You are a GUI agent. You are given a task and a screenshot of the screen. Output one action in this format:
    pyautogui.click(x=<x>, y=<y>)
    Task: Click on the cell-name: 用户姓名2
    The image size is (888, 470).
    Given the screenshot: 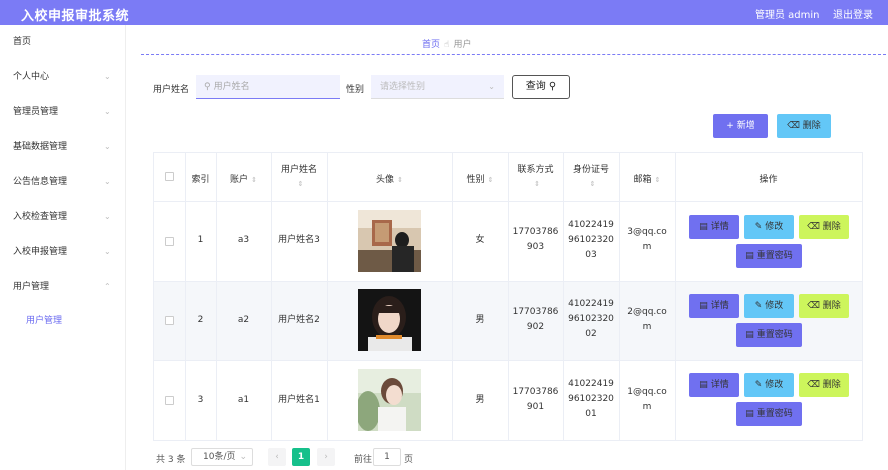 What is the action you would take?
    pyautogui.click(x=299, y=320)
    